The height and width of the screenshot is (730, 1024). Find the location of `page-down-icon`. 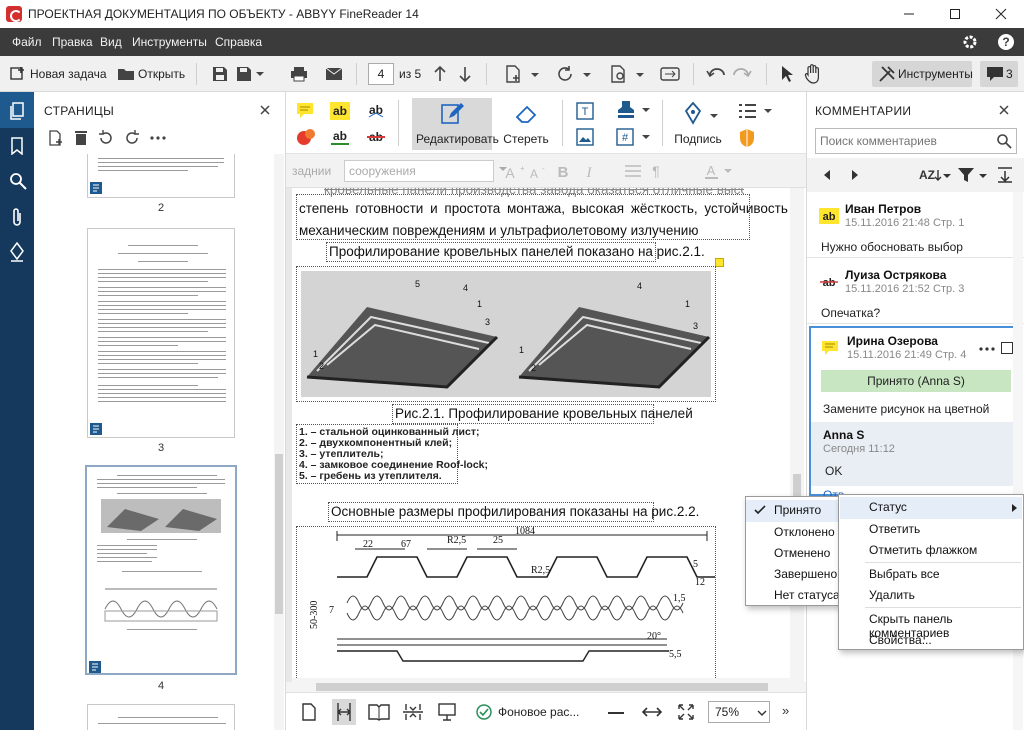

page-down-icon is located at coordinates (465, 74).